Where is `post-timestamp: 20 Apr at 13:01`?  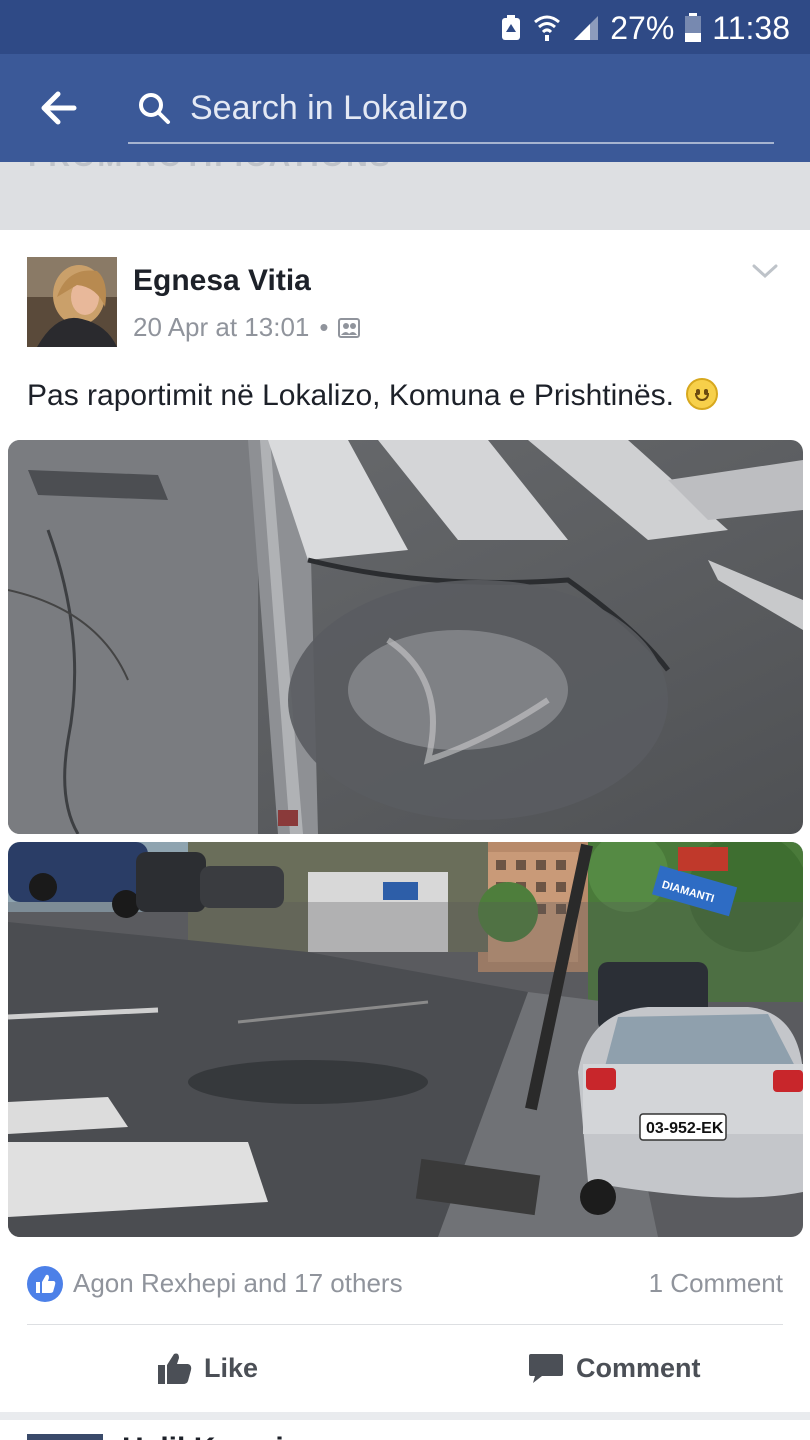
post-timestamp: 20 Apr at 13:01 is located at coordinates (221, 327).